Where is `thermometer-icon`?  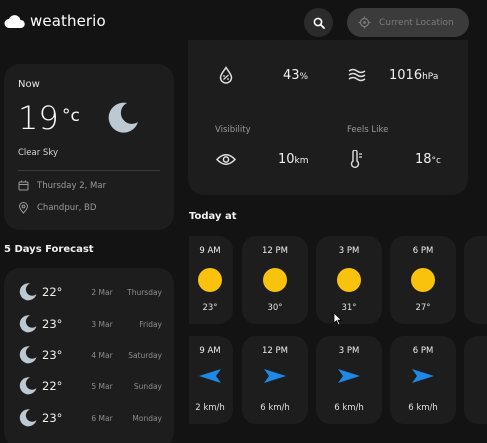
thermometer-icon is located at coordinates (356, 159).